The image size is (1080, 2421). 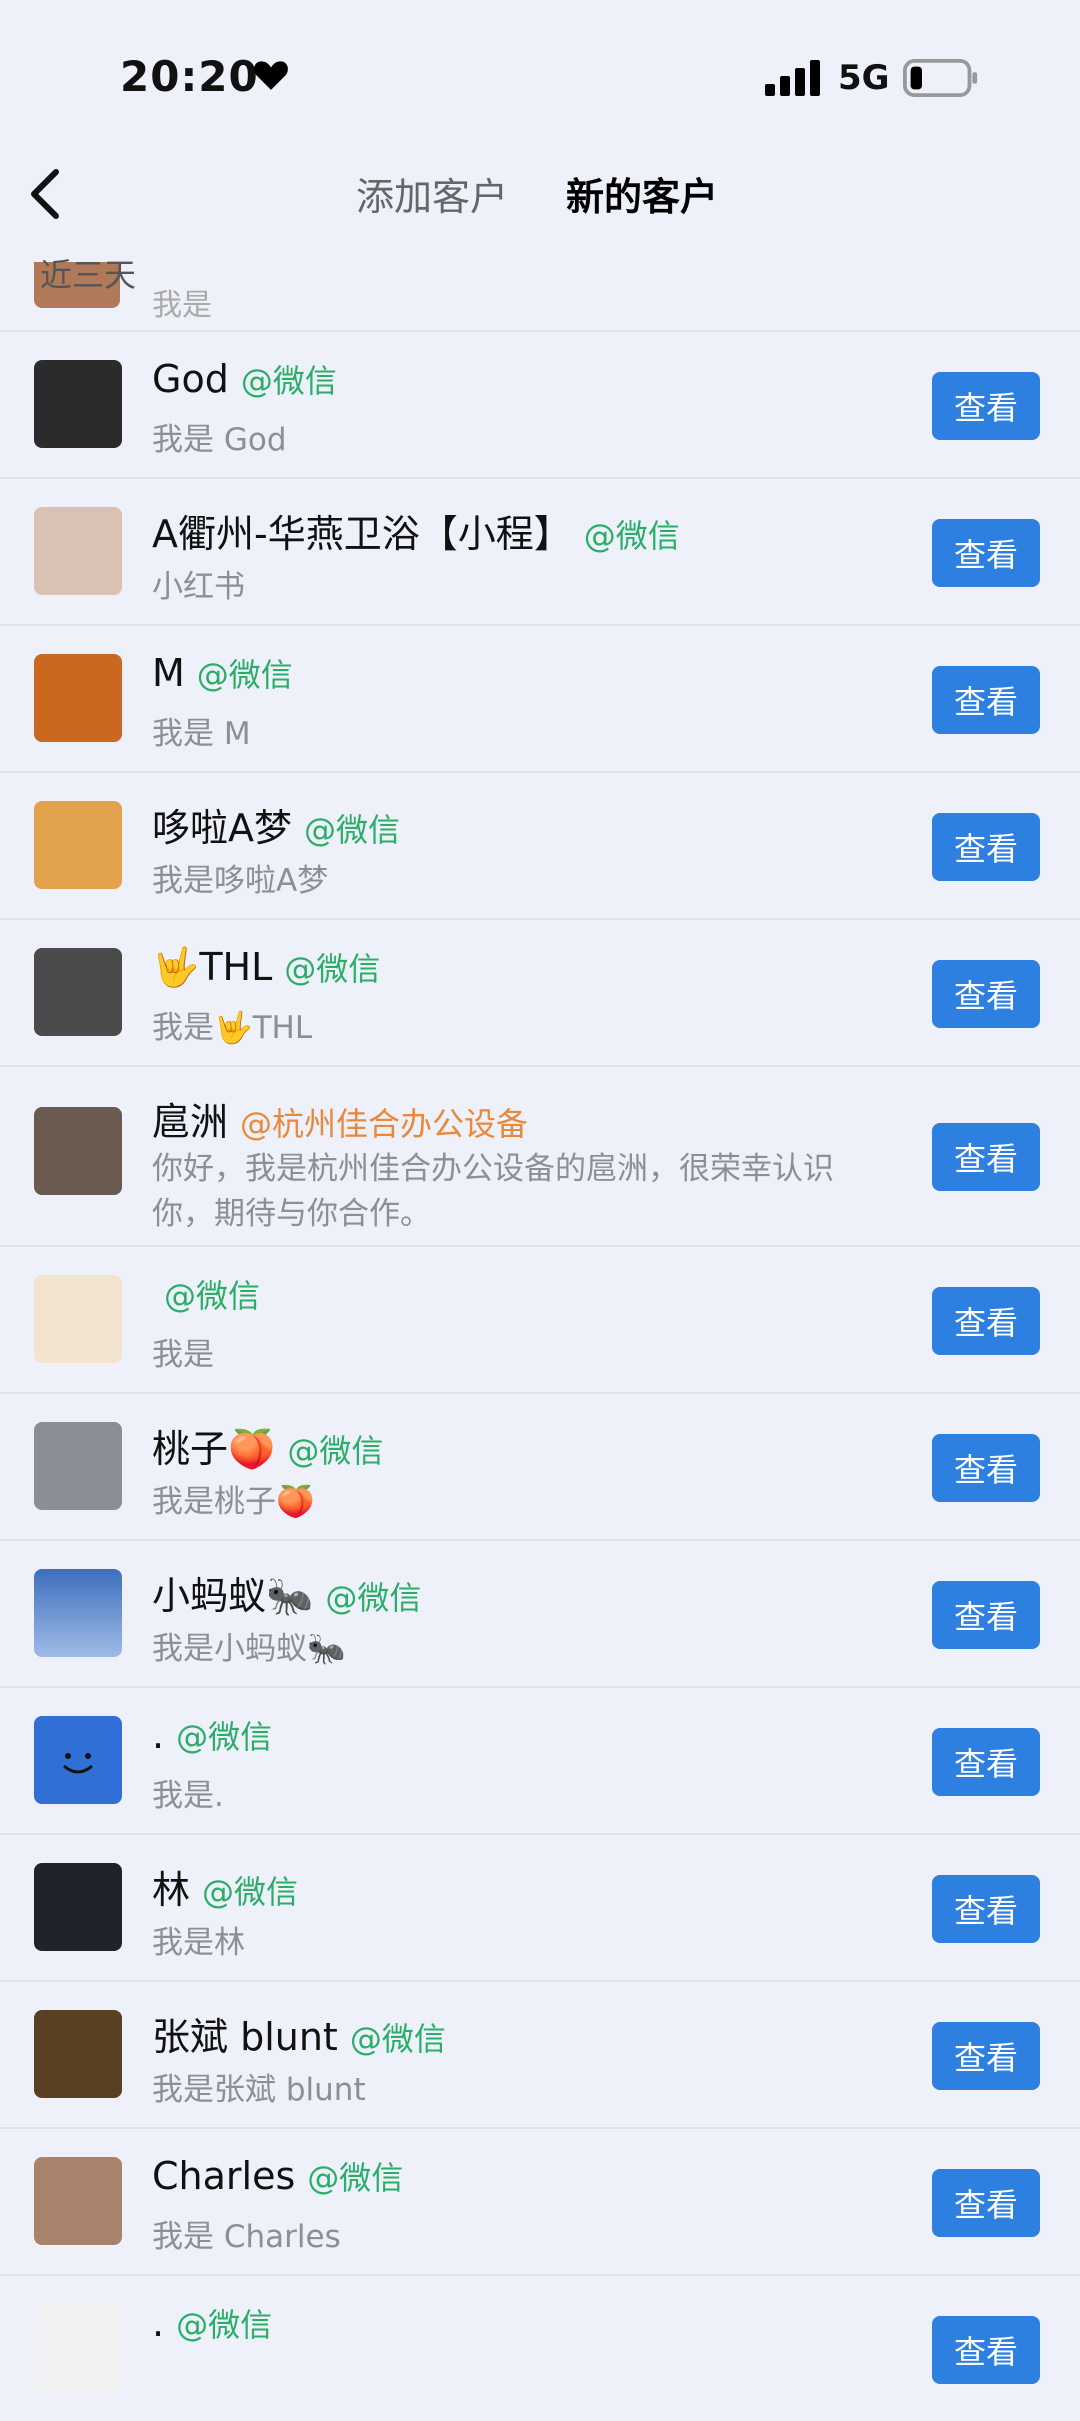 I want to click on customer-name: 扈洲, so click(x=190, y=1122).